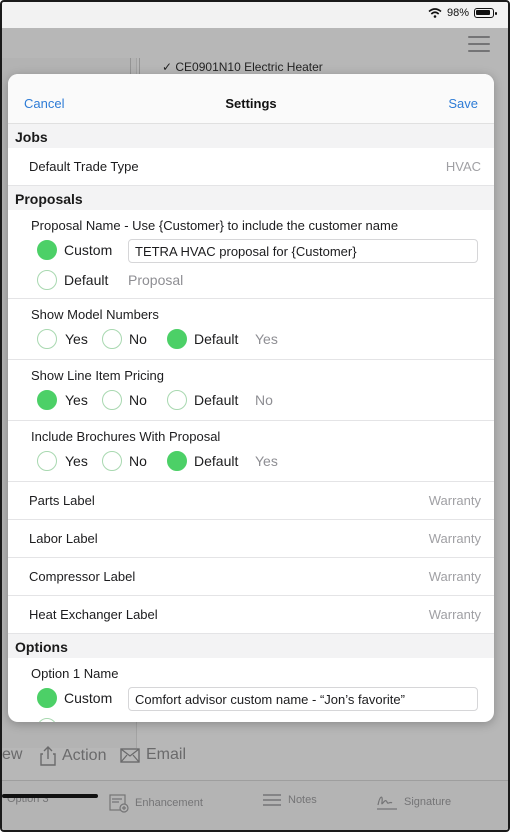 The width and height of the screenshot is (510, 832). I want to click on include-brochures-yes-label: Yes, so click(76, 461).